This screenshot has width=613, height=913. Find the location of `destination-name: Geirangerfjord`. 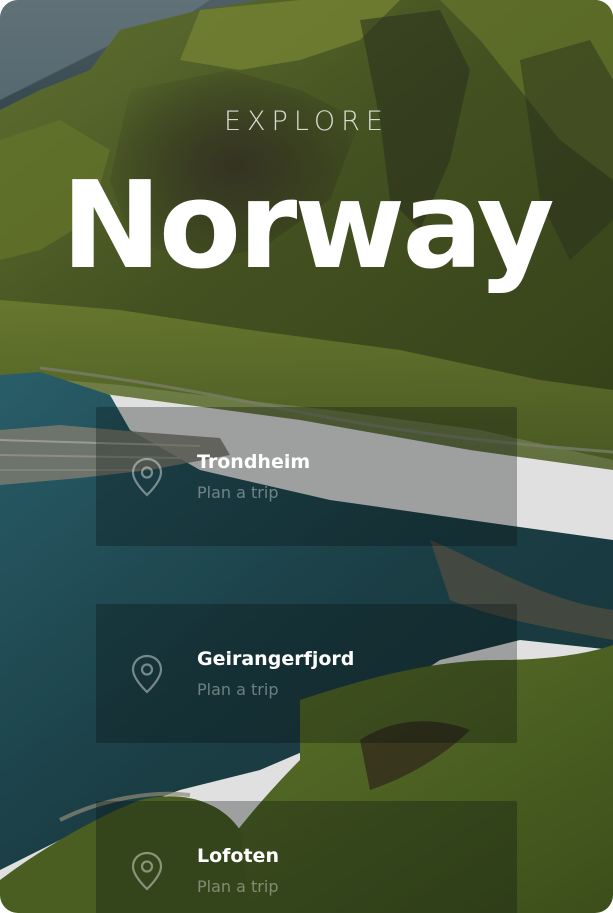

destination-name: Geirangerfjord is located at coordinates (276, 659).